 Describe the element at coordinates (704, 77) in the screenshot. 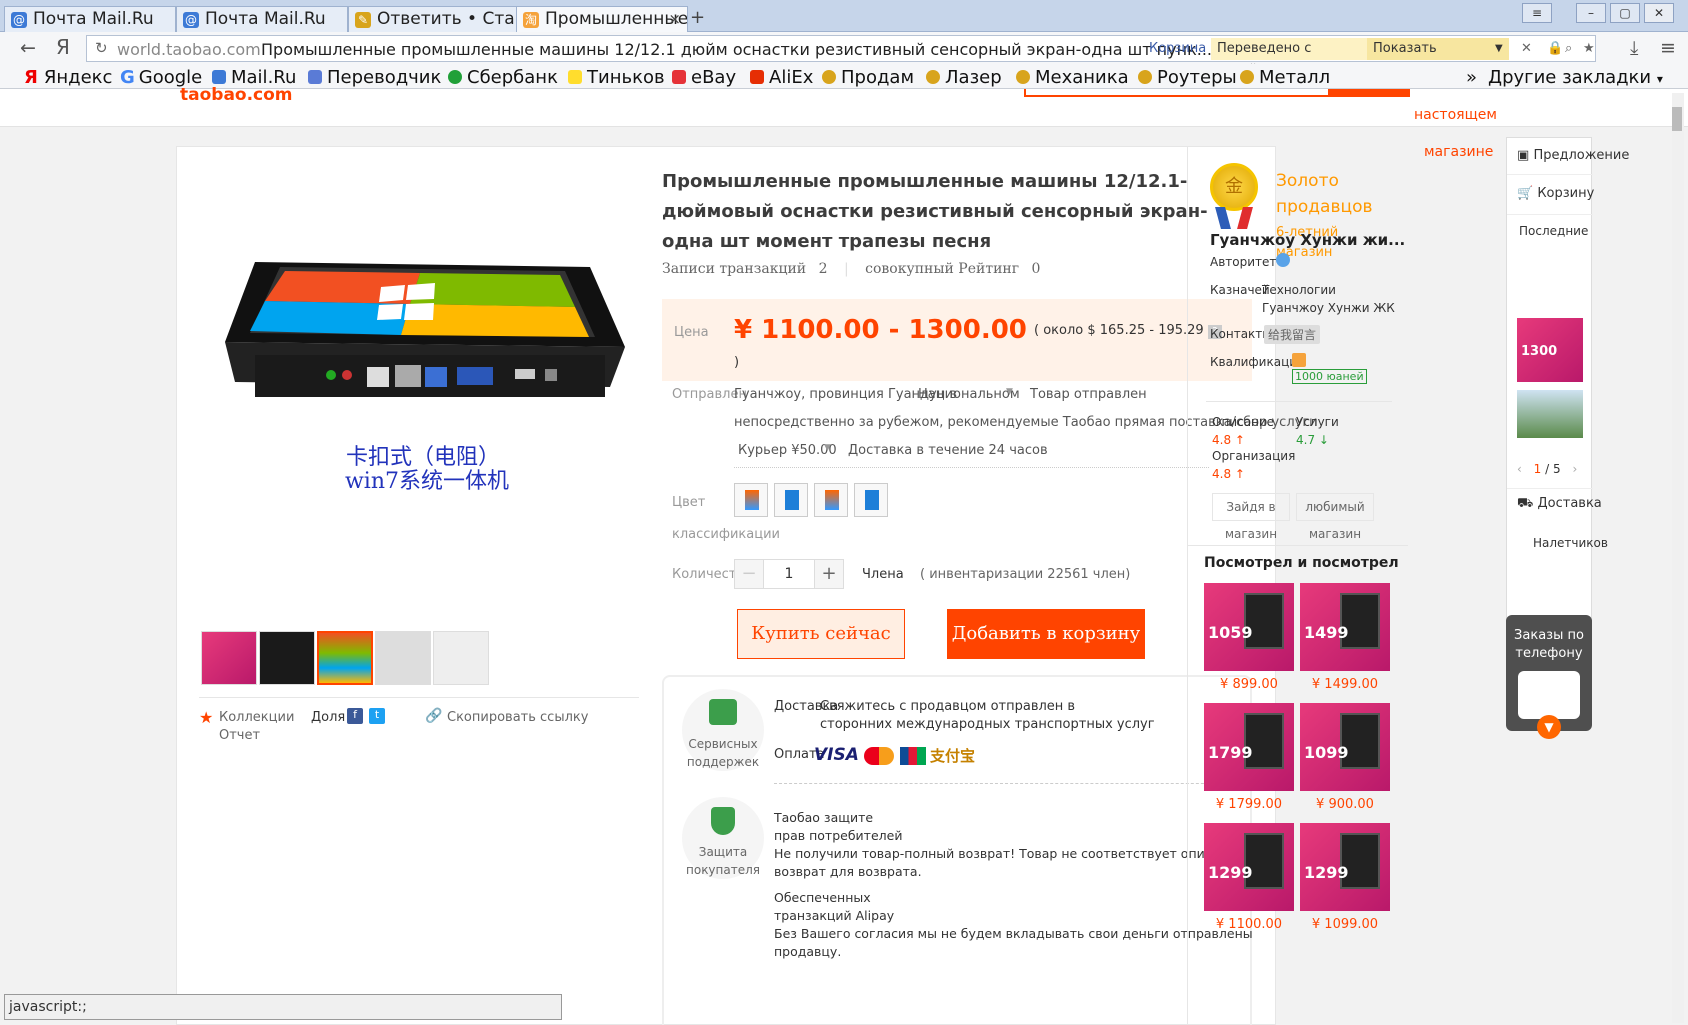

I see `bookmark-ebay: eBay` at that location.